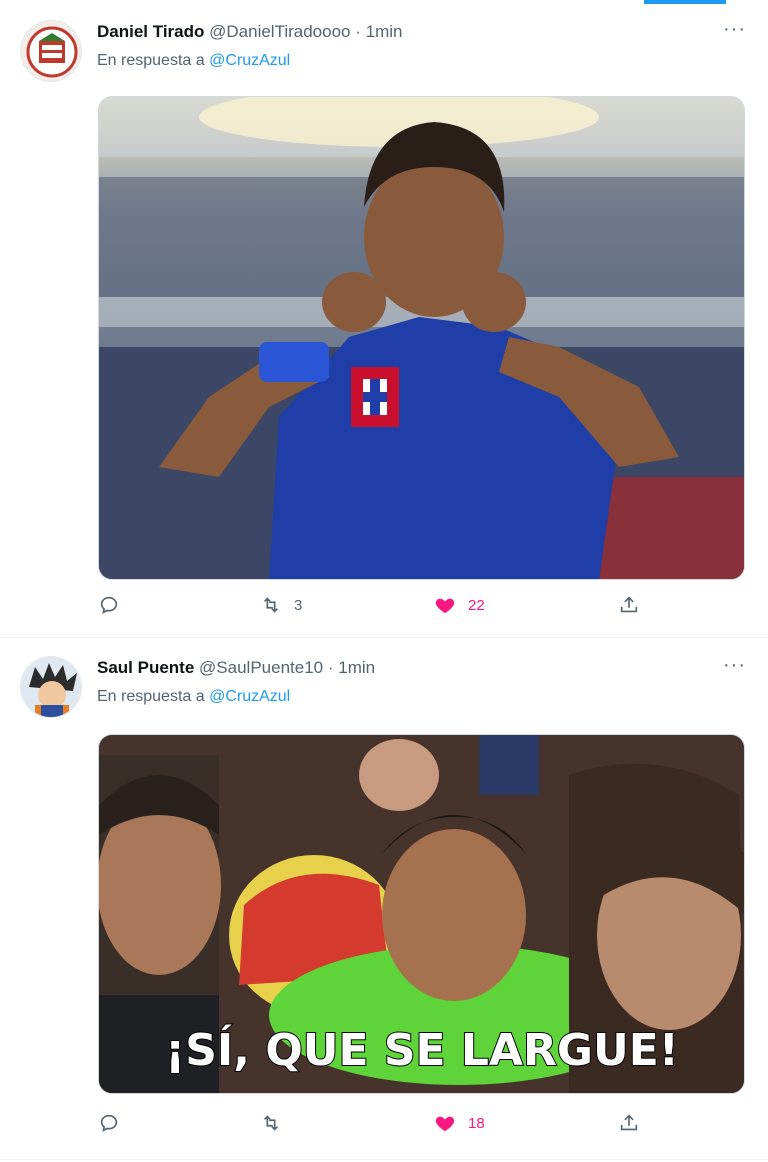 This screenshot has width=768, height=1162. I want to click on retweet-button, so click(277, 1123).